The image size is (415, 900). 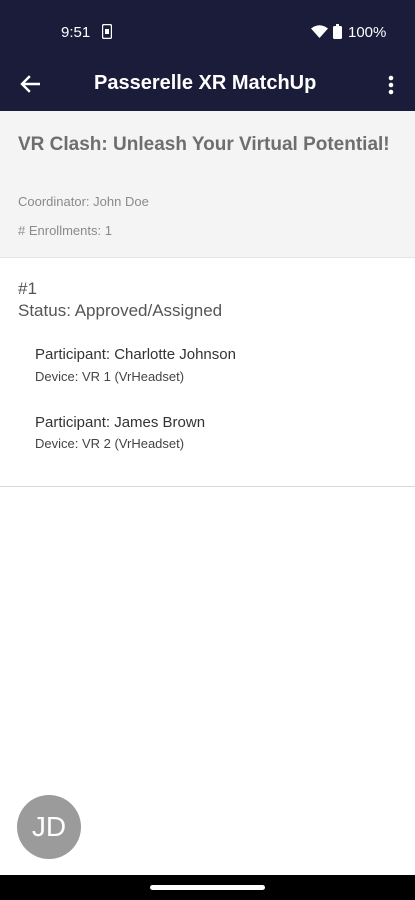 What do you see at coordinates (135, 354) in the screenshot?
I see `participant-name: Participant: Charlotte Johnson` at bounding box center [135, 354].